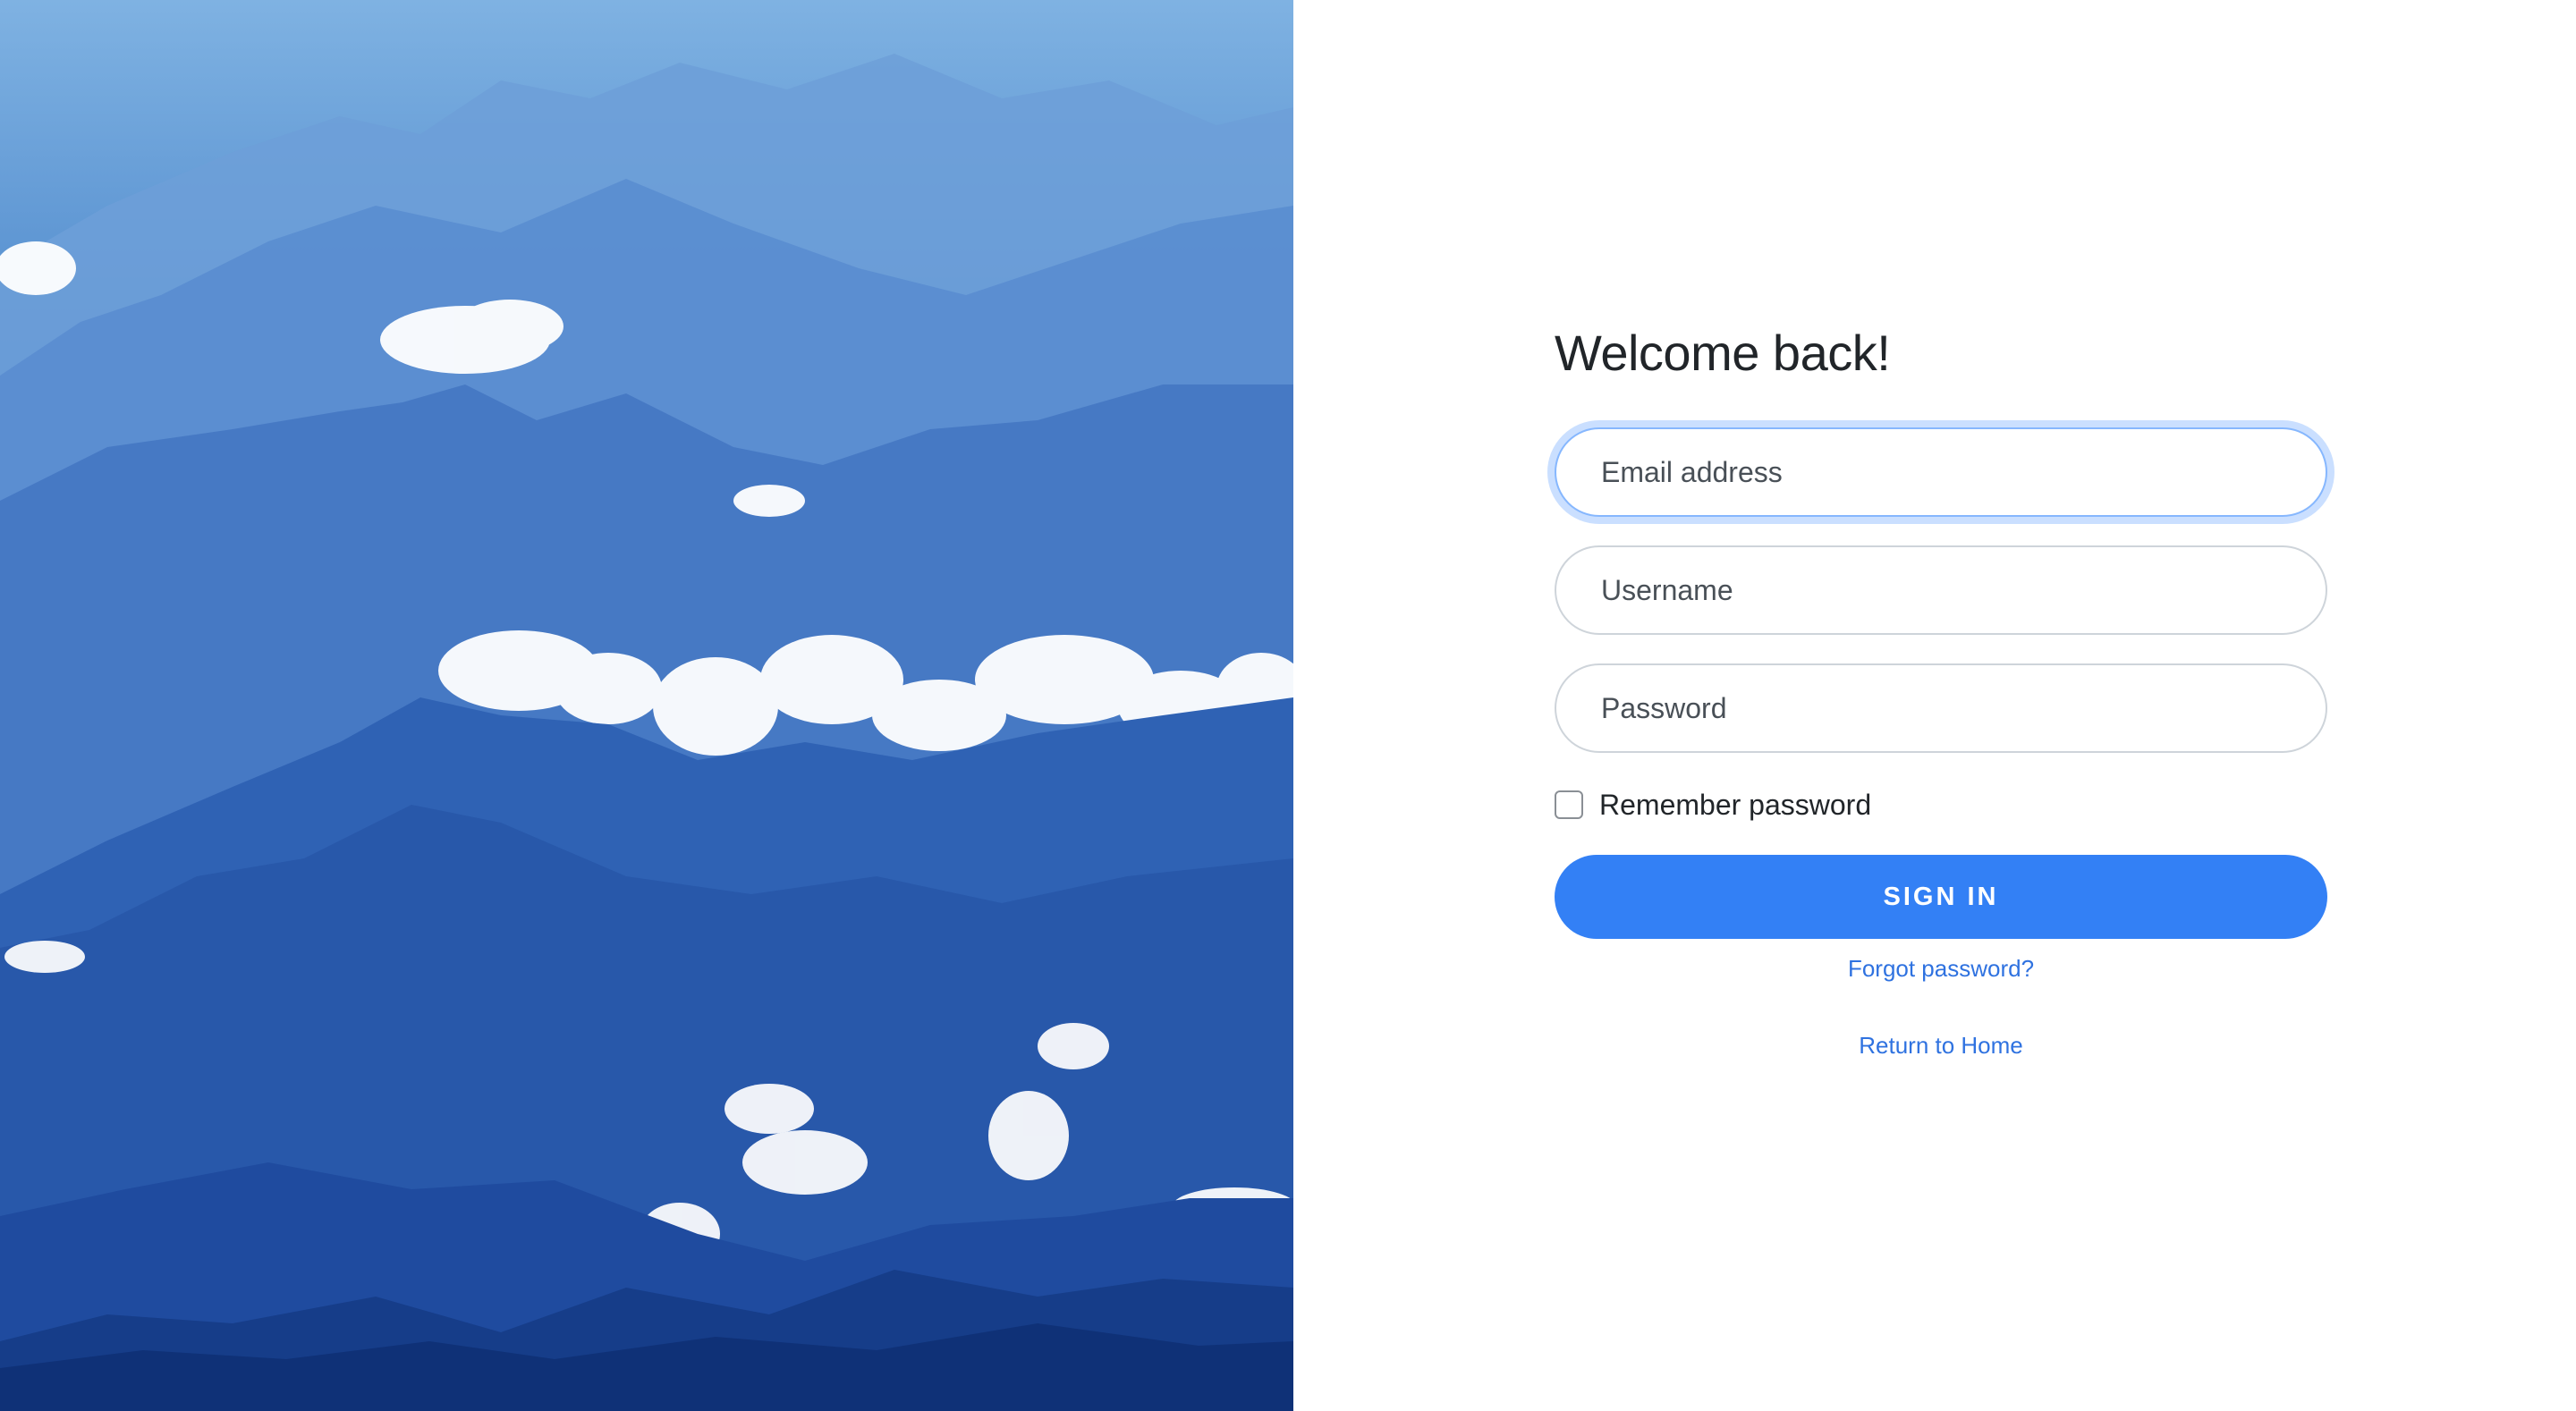 The image size is (2576, 1411). Describe the element at coordinates (1941, 590) in the screenshot. I see `username-field` at that location.